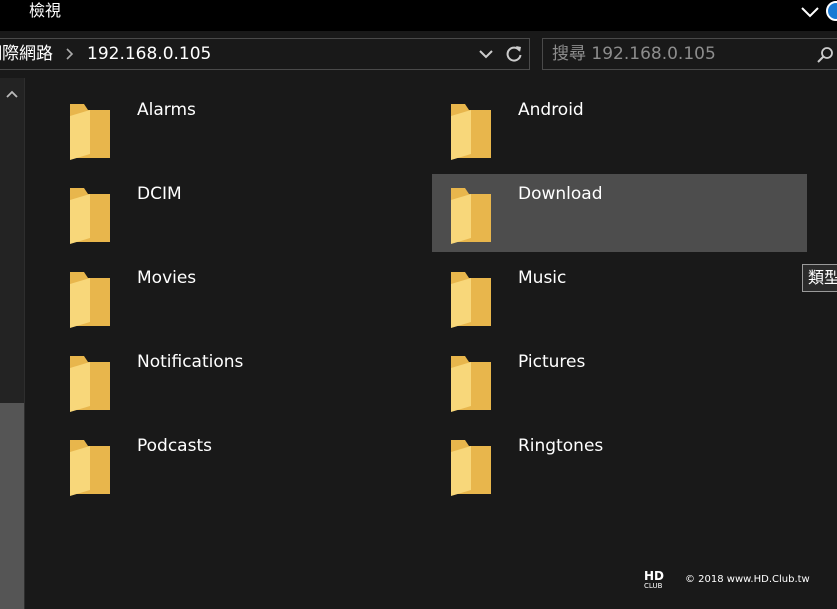  I want to click on address-history-dropdown-icon, so click(486, 54).